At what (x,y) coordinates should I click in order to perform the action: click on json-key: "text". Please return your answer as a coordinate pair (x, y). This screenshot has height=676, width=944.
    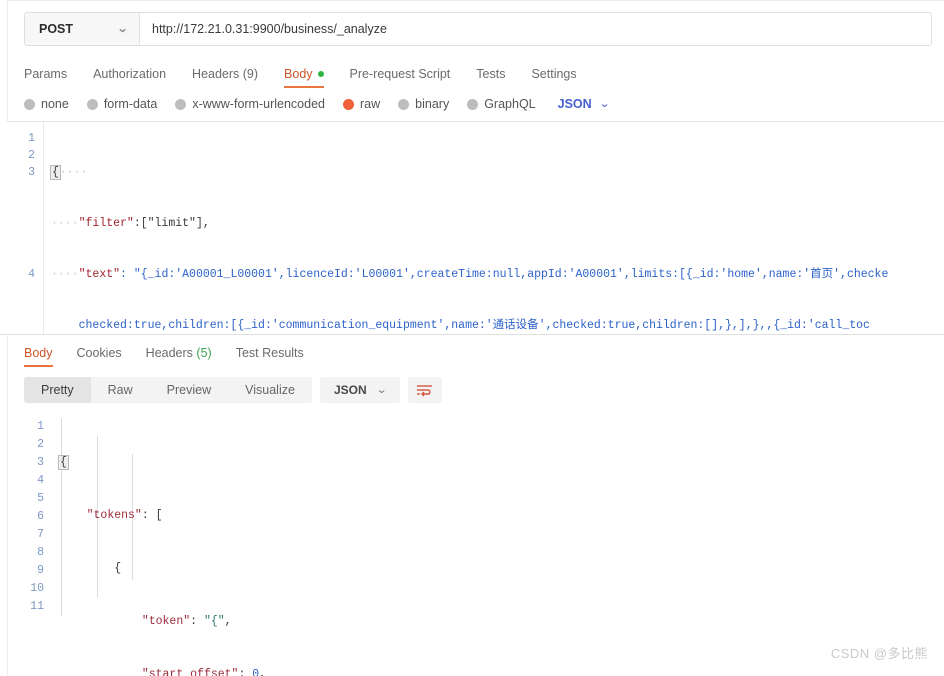
    Looking at the image, I should click on (99, 274).